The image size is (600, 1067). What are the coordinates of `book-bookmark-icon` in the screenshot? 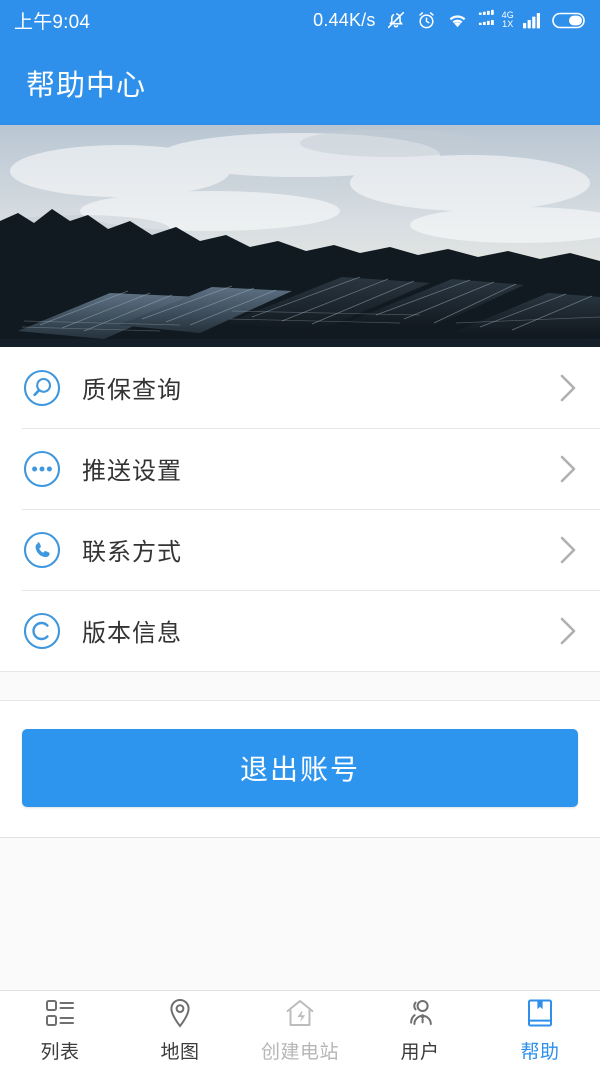 It's located at (540, 1013).